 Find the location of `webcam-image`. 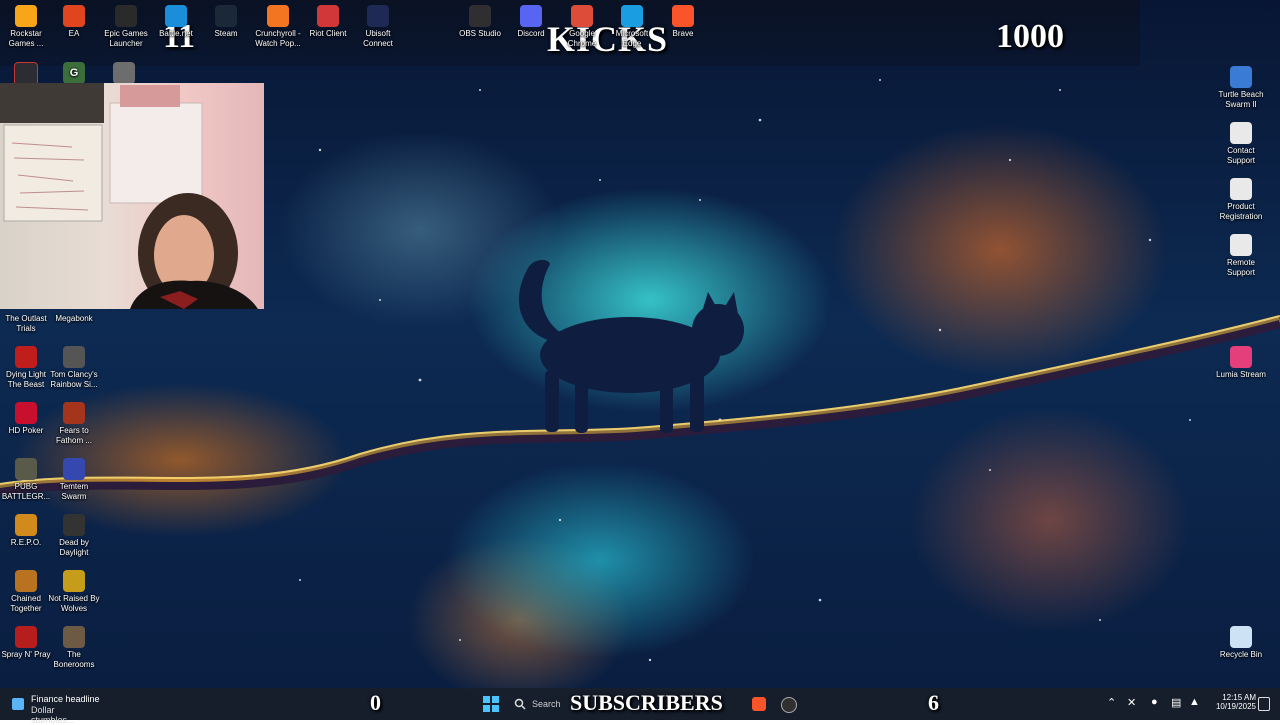

webcam-image is located at coordinates (129, 196).